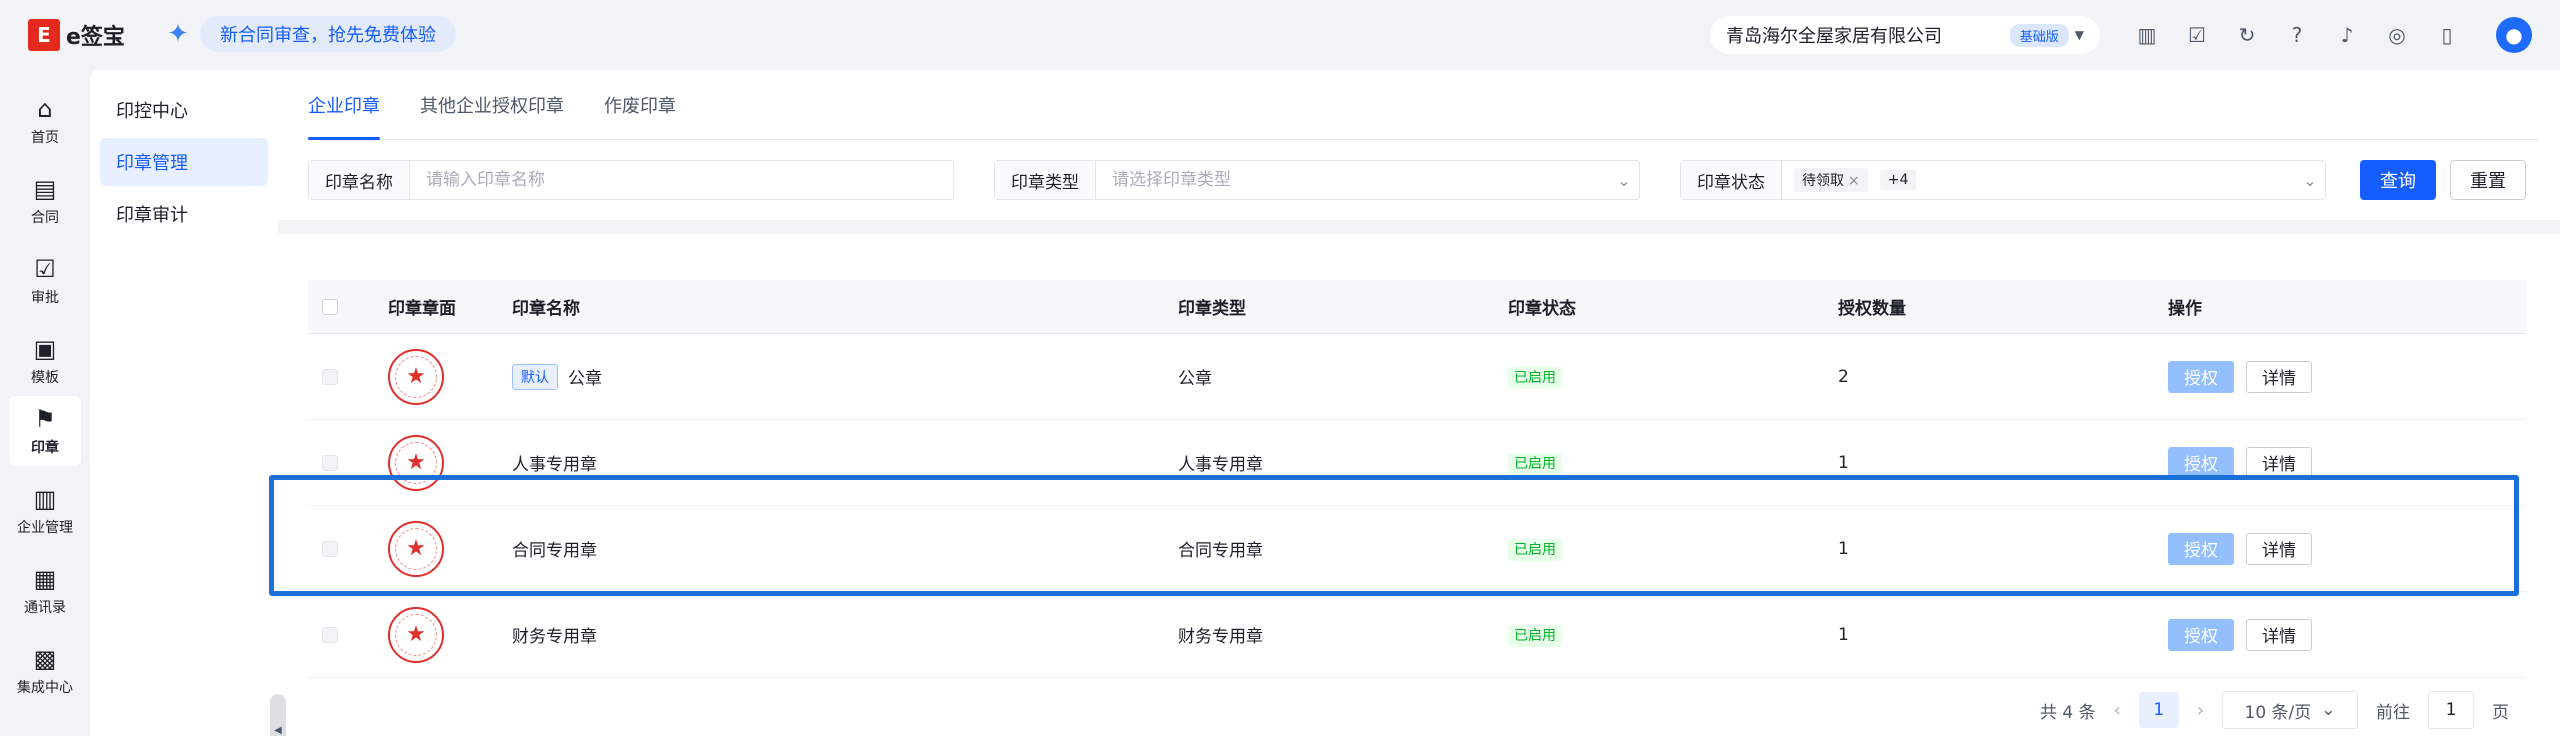 The image size is (2560, 736). I want to click on building-icon: ▥, so click(2147, 35).